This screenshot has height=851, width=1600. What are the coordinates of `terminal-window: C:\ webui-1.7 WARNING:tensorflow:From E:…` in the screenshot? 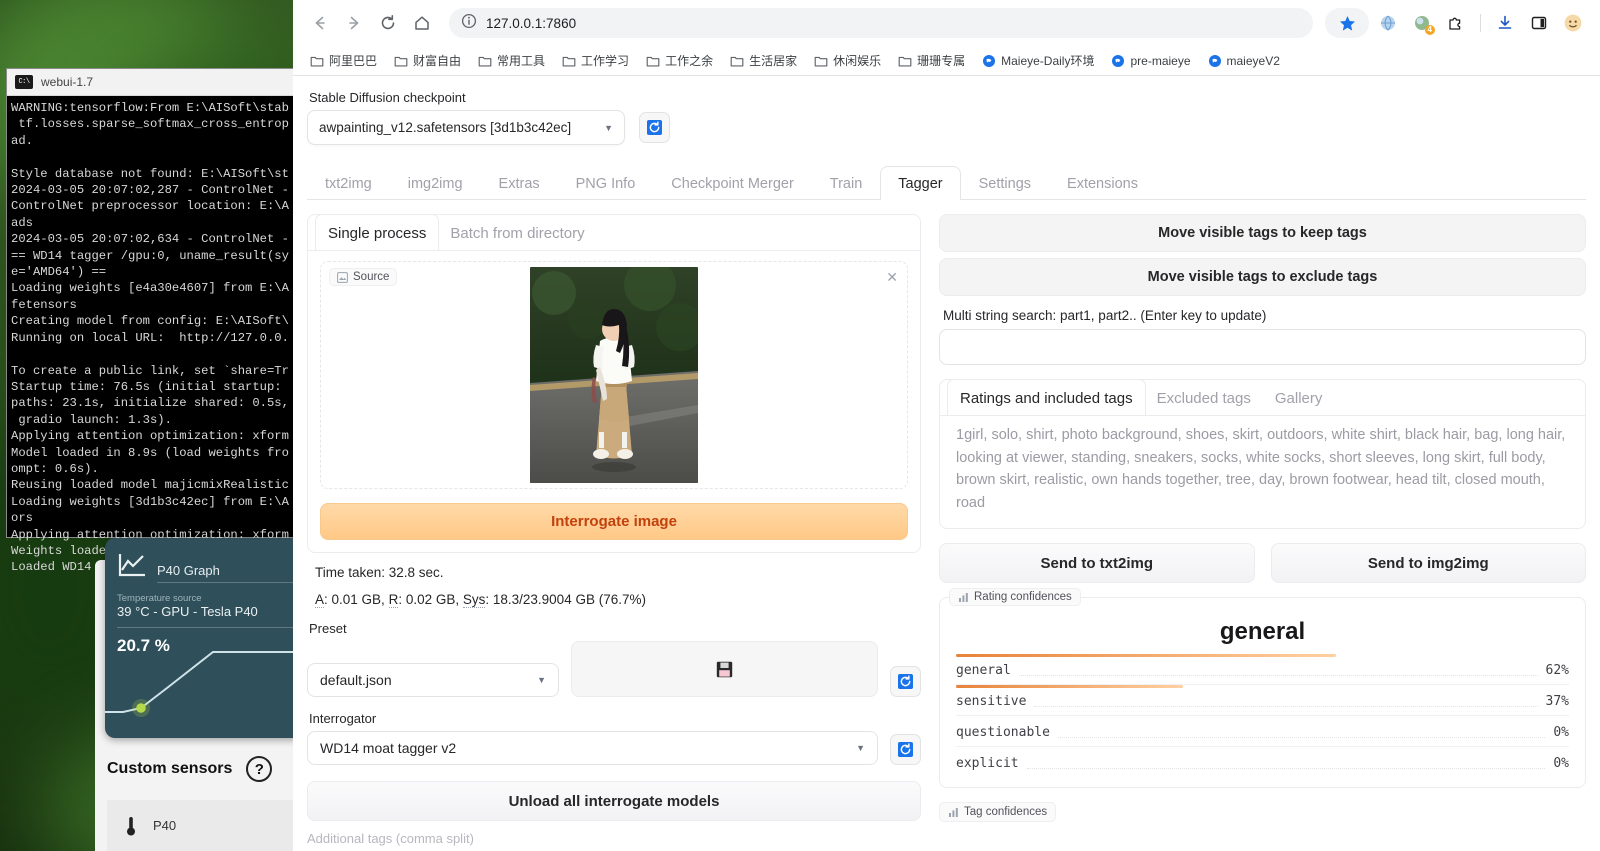 It's located at (151, 321).